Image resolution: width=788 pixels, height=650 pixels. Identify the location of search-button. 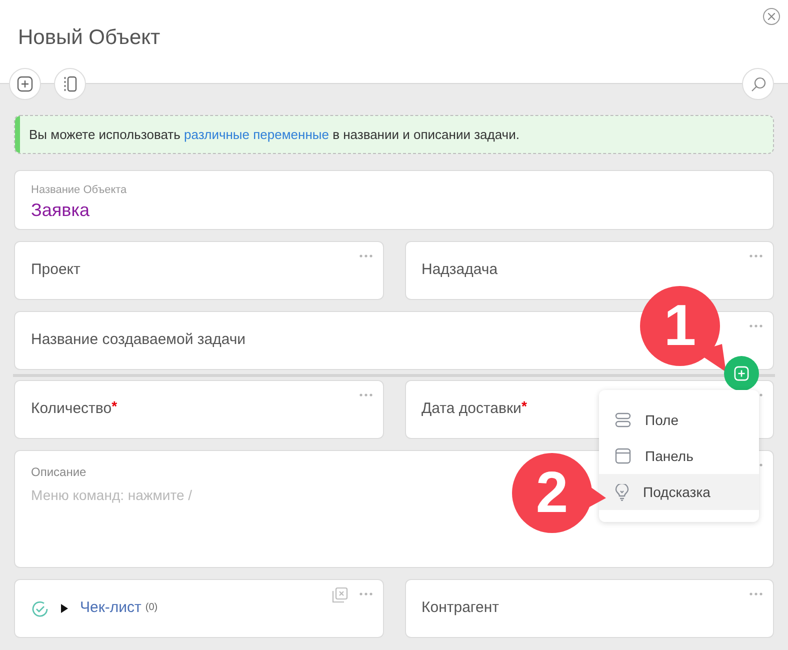
(758, 84).